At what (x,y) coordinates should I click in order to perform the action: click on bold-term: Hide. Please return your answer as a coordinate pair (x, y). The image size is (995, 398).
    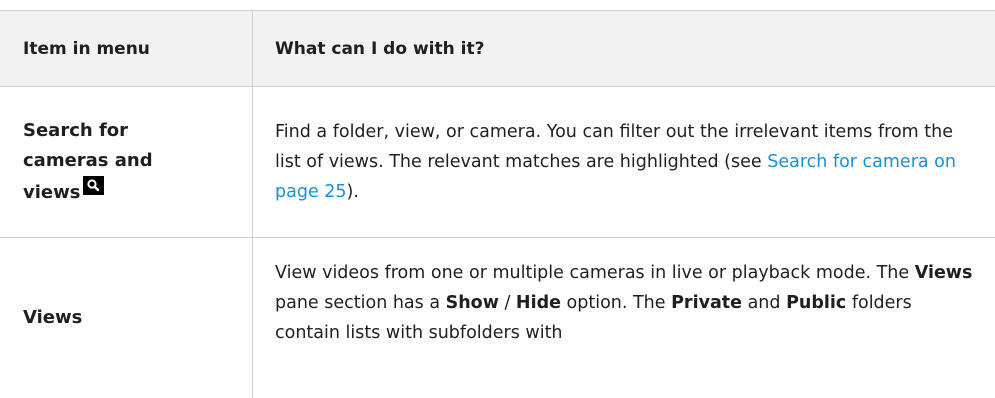
    Looking at the image, I should click on (538, 303).